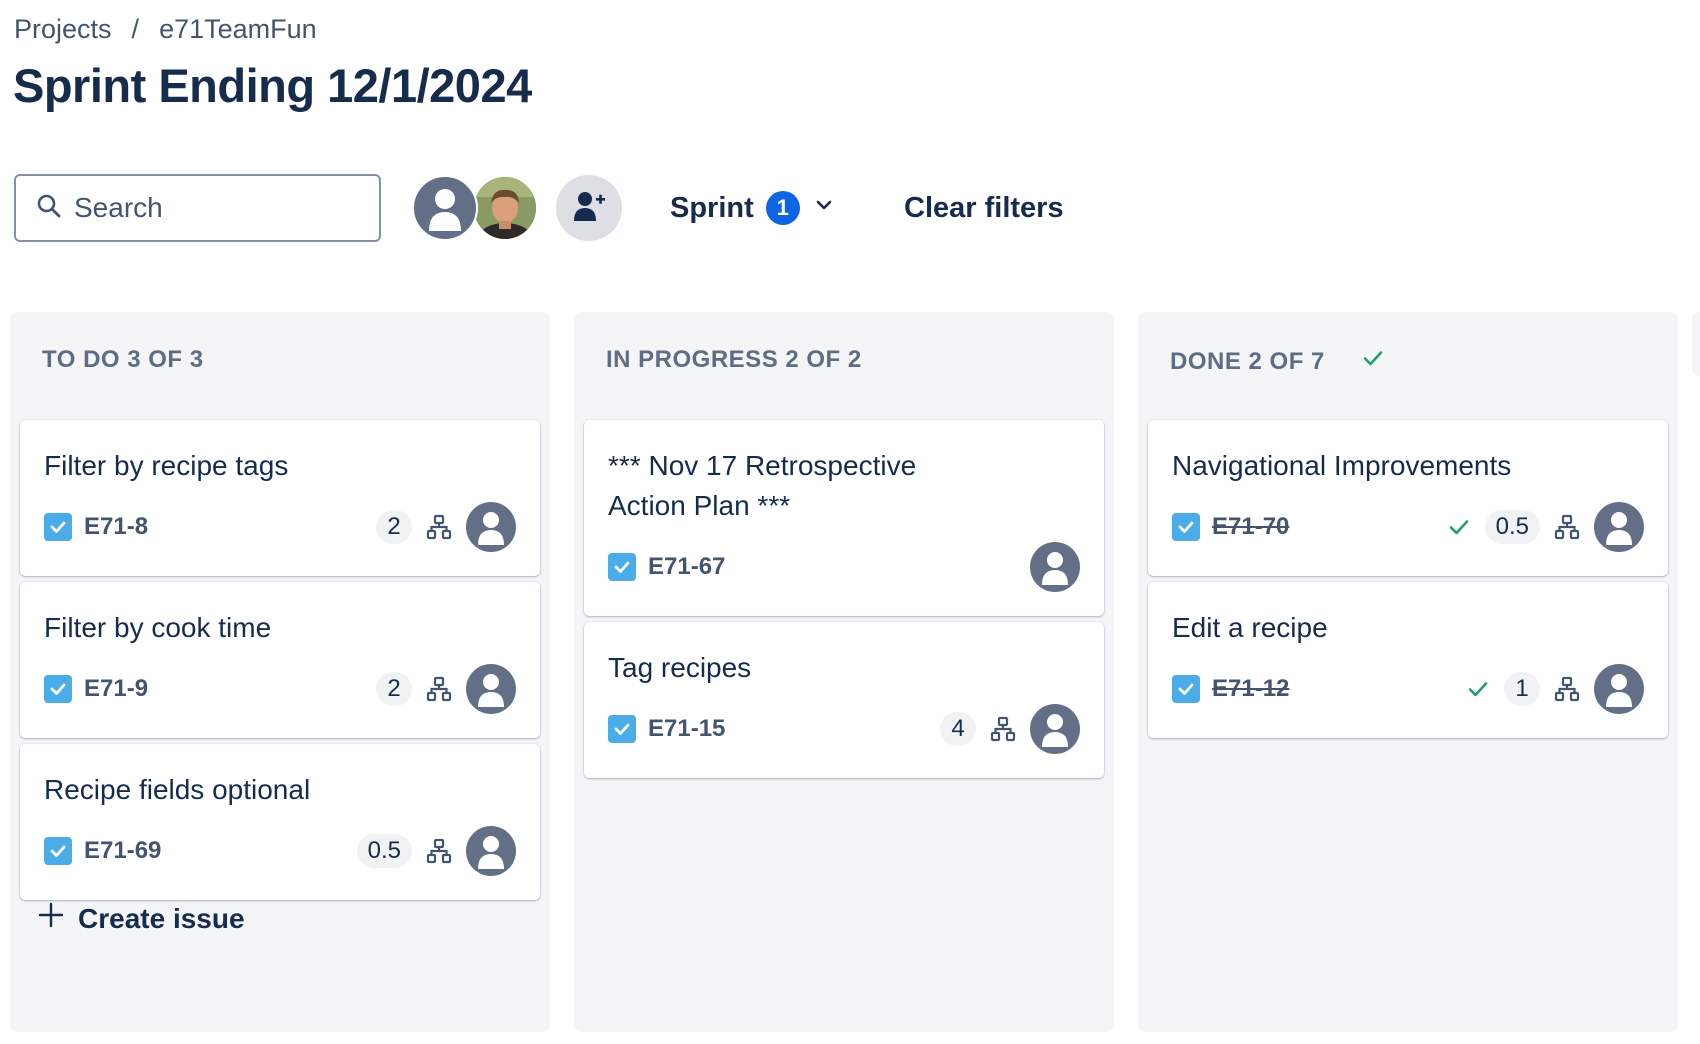  Describe the element at coordinates (51, 918) in the screenshot. I see `plus-icon` at that location.